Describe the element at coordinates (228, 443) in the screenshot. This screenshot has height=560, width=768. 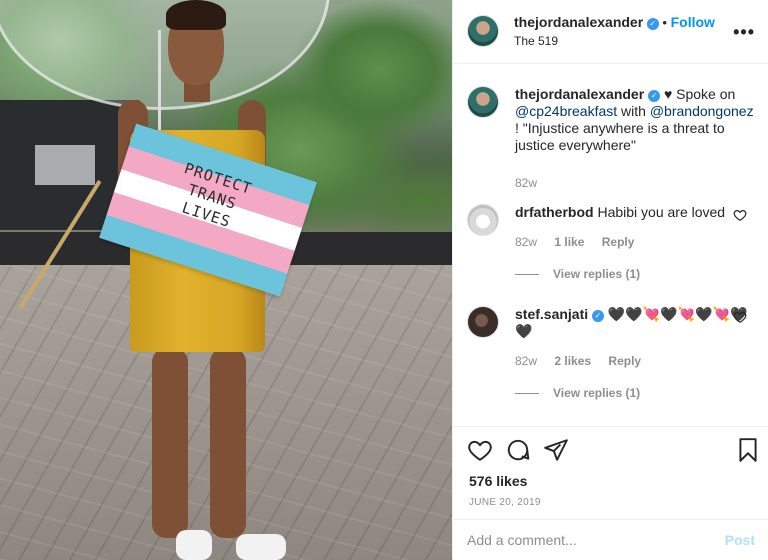
I see `person-leg-right` at that location.